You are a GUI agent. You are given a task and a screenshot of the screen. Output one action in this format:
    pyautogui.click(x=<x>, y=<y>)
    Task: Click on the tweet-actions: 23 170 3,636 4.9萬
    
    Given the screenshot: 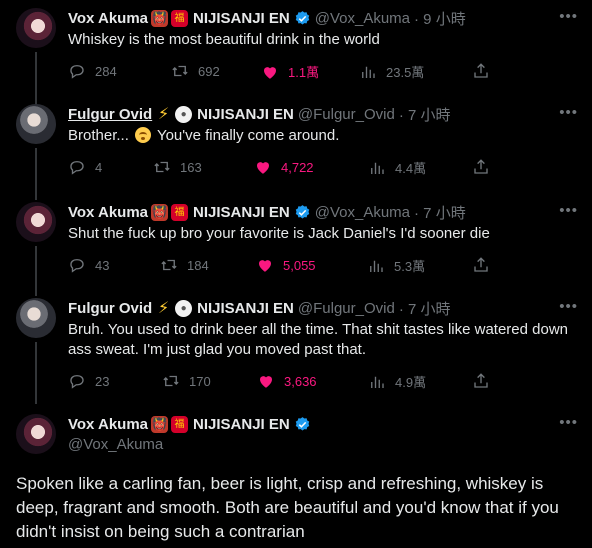 What is the action you would take?
    pyautogui.click(x=320, y=382)
    